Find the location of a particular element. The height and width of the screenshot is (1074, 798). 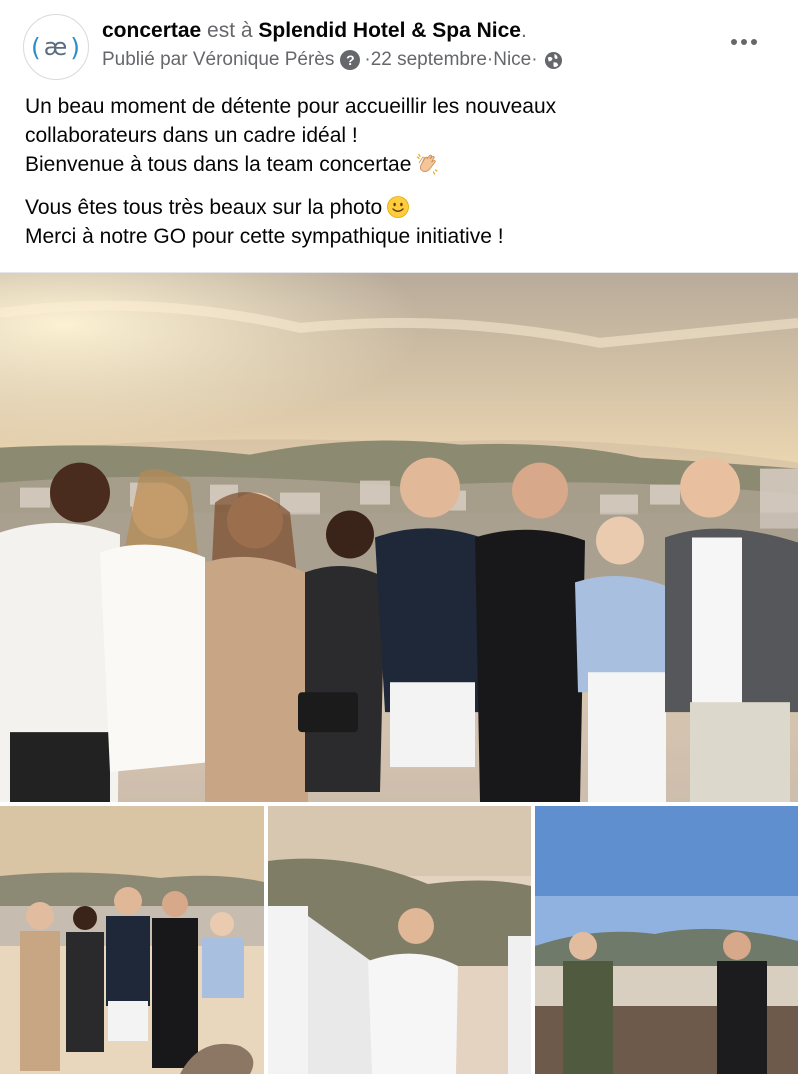

author-link: concertae is located at coordinates (151, 30).